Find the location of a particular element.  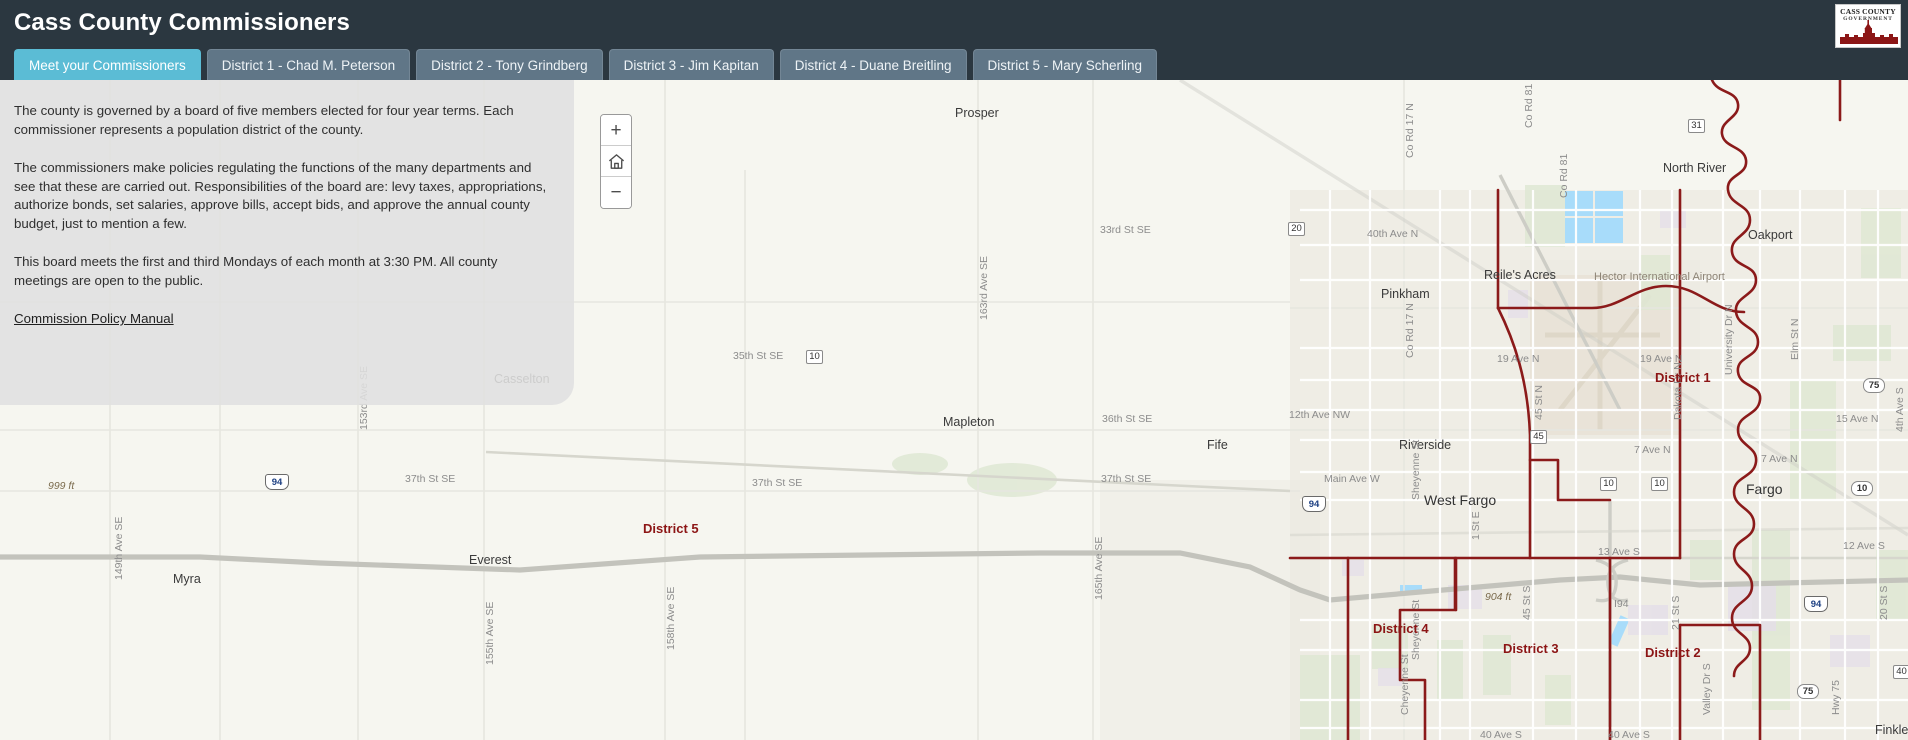

zoom-in-icon: + is located at coordinates (616, 130).